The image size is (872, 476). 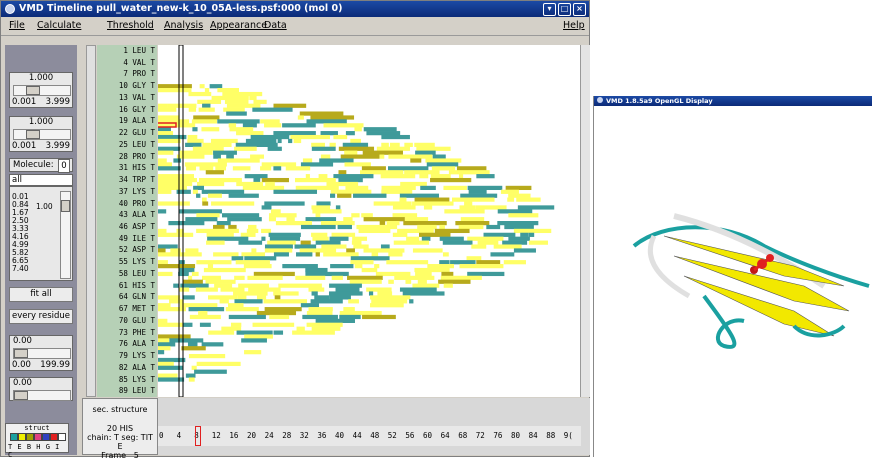 I want to click on scale-slider, so click(x=65, y=235).